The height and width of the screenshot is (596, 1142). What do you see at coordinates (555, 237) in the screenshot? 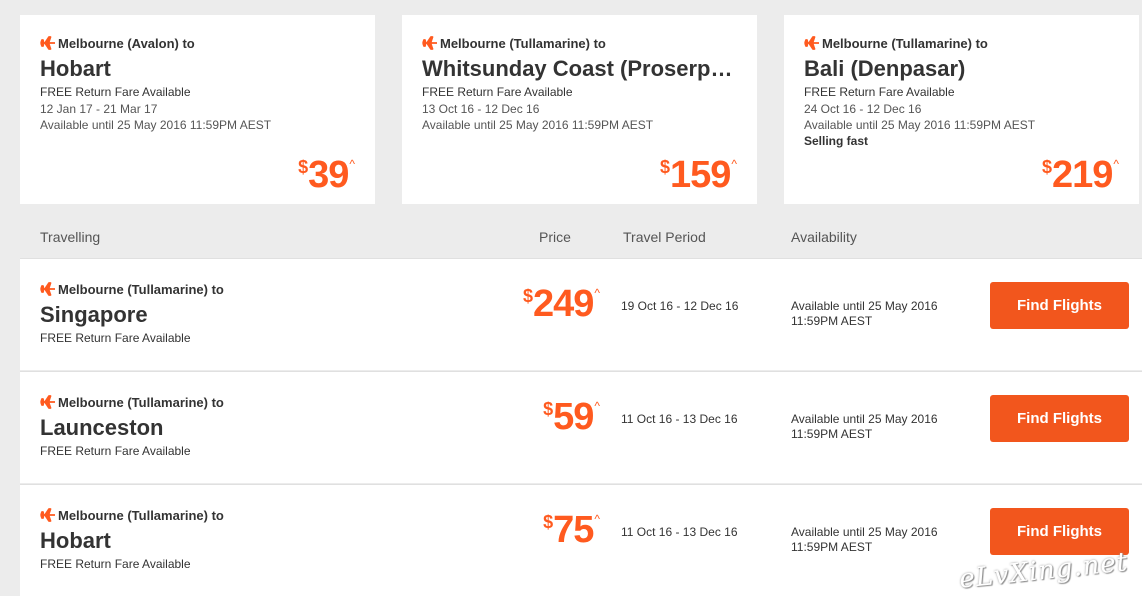
I see `header-price: Price` at bounding box center [555, 237].